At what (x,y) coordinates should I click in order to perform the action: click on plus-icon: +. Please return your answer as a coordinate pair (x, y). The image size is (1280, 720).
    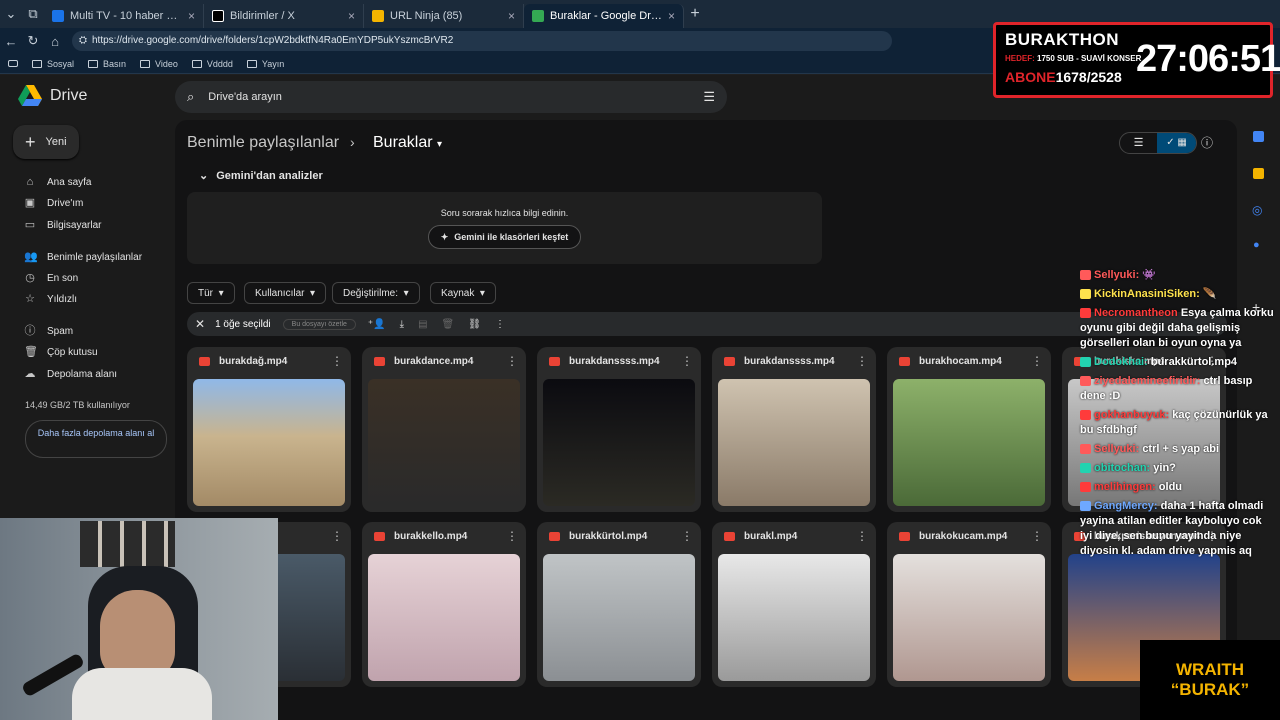
    Looking at the image, I should click on (30, 141).